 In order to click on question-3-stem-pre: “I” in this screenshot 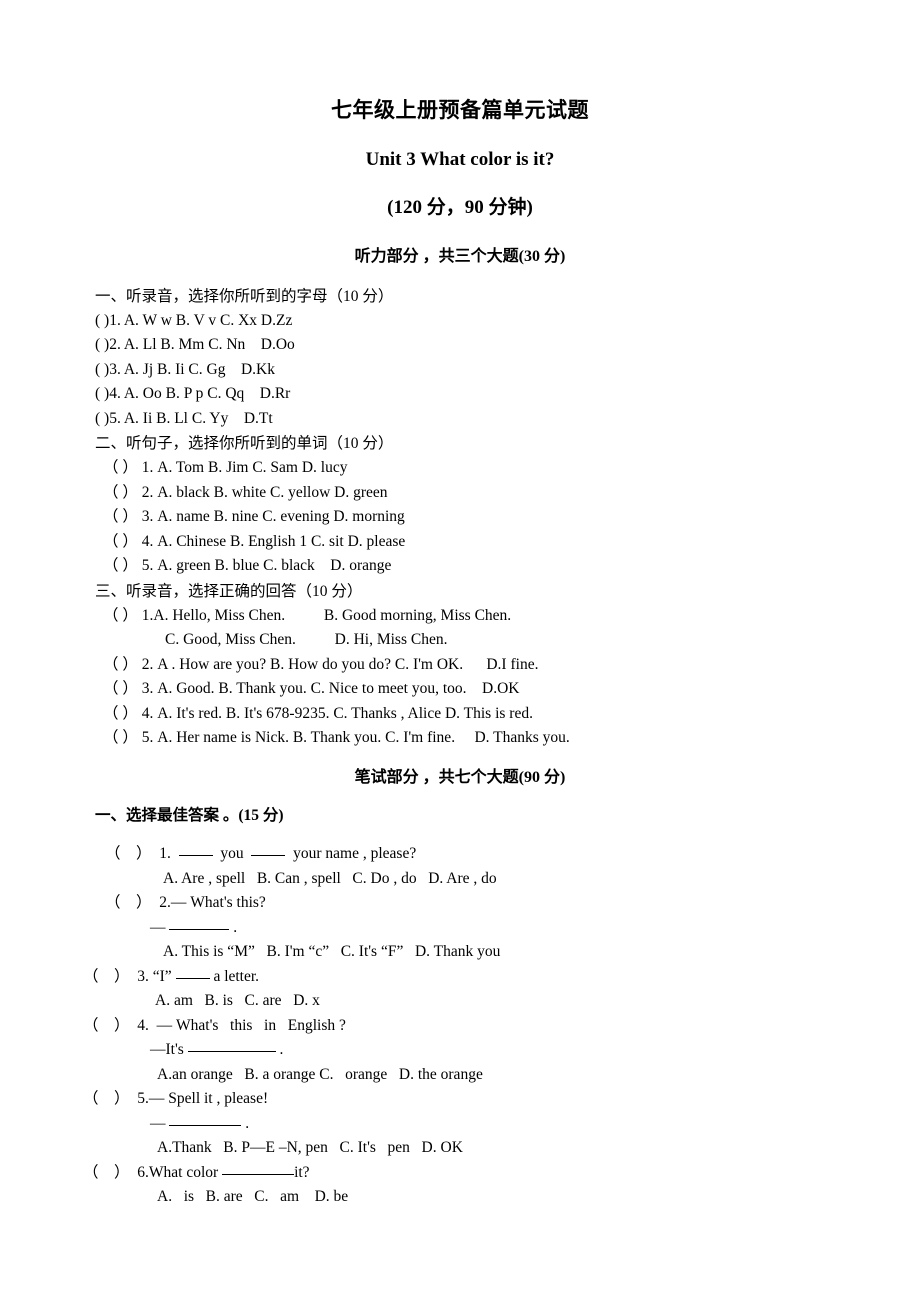, I will do `click(162, 976)`.